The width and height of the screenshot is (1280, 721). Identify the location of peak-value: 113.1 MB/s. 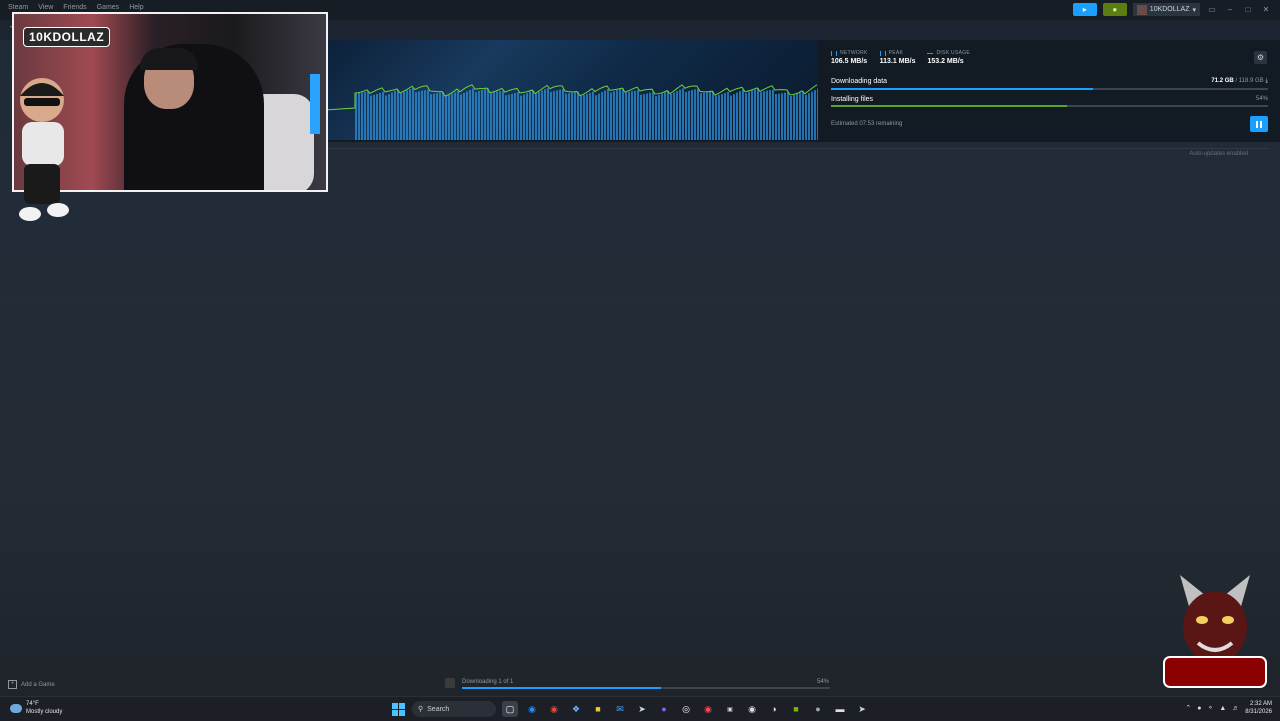
(897, 61).